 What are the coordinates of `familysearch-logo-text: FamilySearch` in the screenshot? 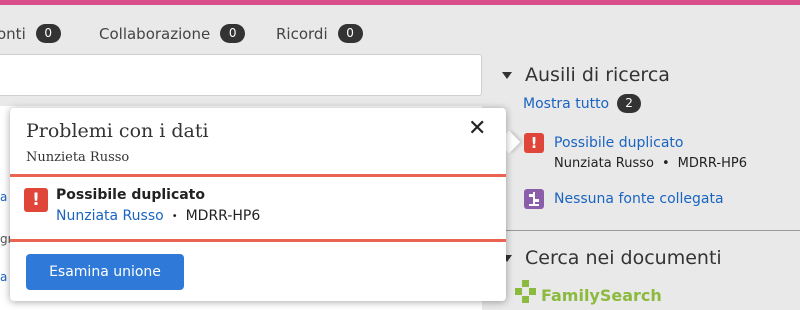 It's located at (601, 295).